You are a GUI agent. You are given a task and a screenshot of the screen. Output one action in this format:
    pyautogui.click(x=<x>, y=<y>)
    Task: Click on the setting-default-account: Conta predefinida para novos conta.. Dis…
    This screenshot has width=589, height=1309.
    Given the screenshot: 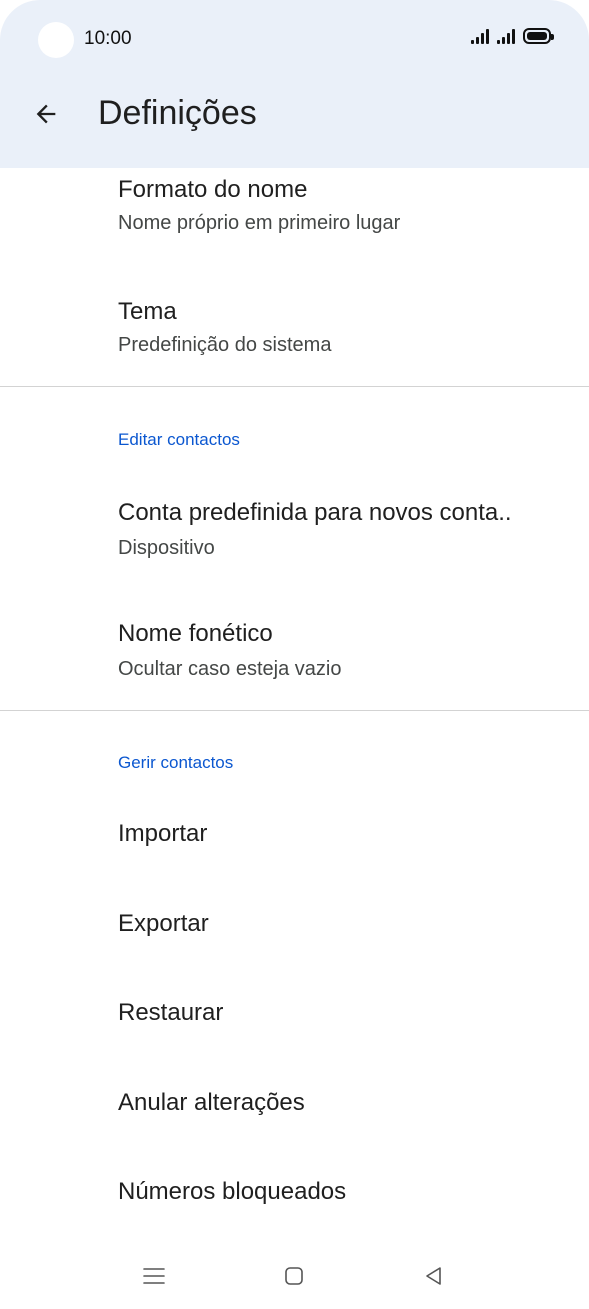 What is the action you would take?
    pyautogui.click(x=294, y=533)
    